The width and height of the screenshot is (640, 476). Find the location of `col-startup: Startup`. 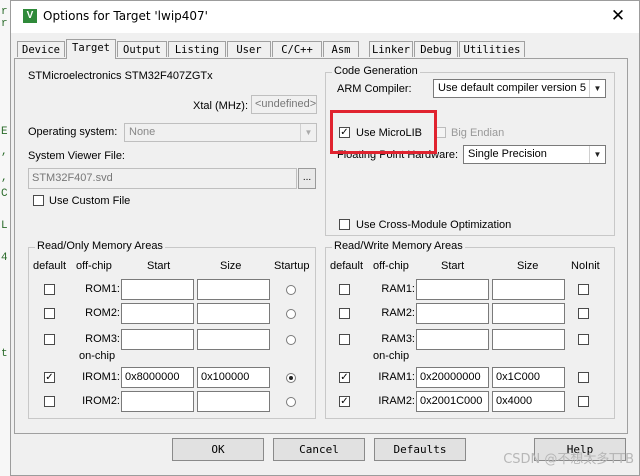

col-startup: Startup is located at coordinates (292, 266).